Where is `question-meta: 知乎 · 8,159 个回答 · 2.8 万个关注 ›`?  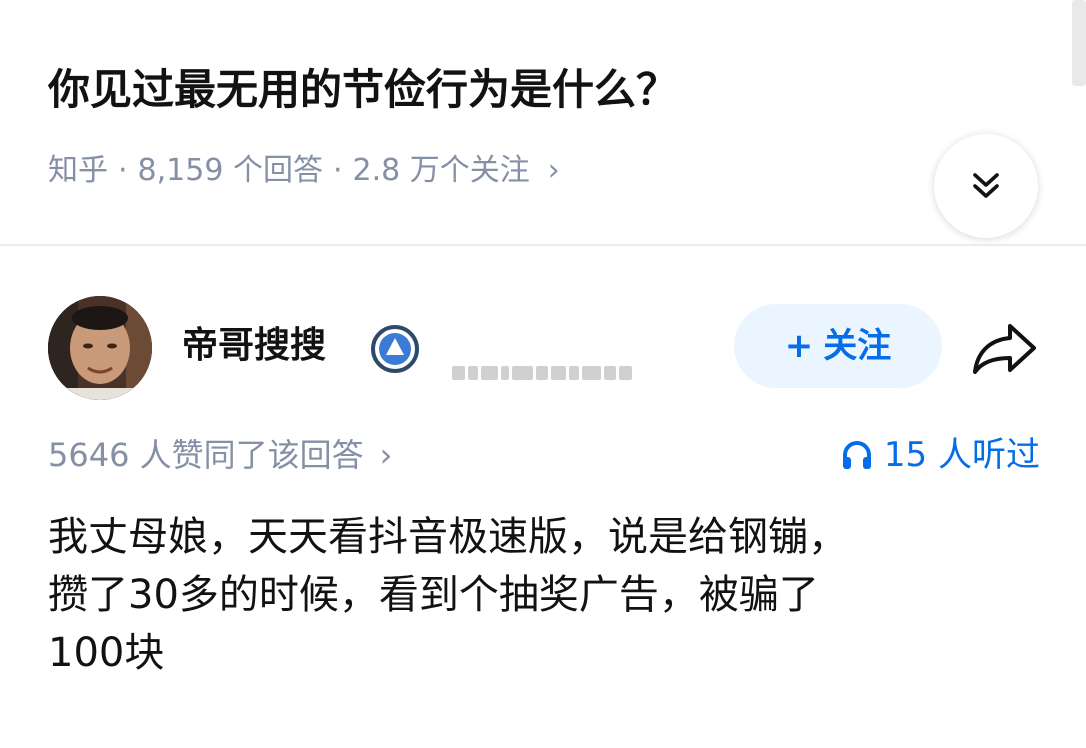
question-meta: 知乎 · 8,159 个回答 · 2.8 万个关注 › is located at coordinates (304, 171).